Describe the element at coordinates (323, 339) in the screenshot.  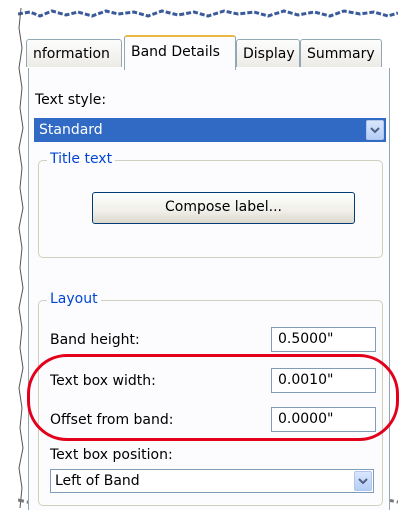
I see `band-height-field: 0.5000"` at that location.